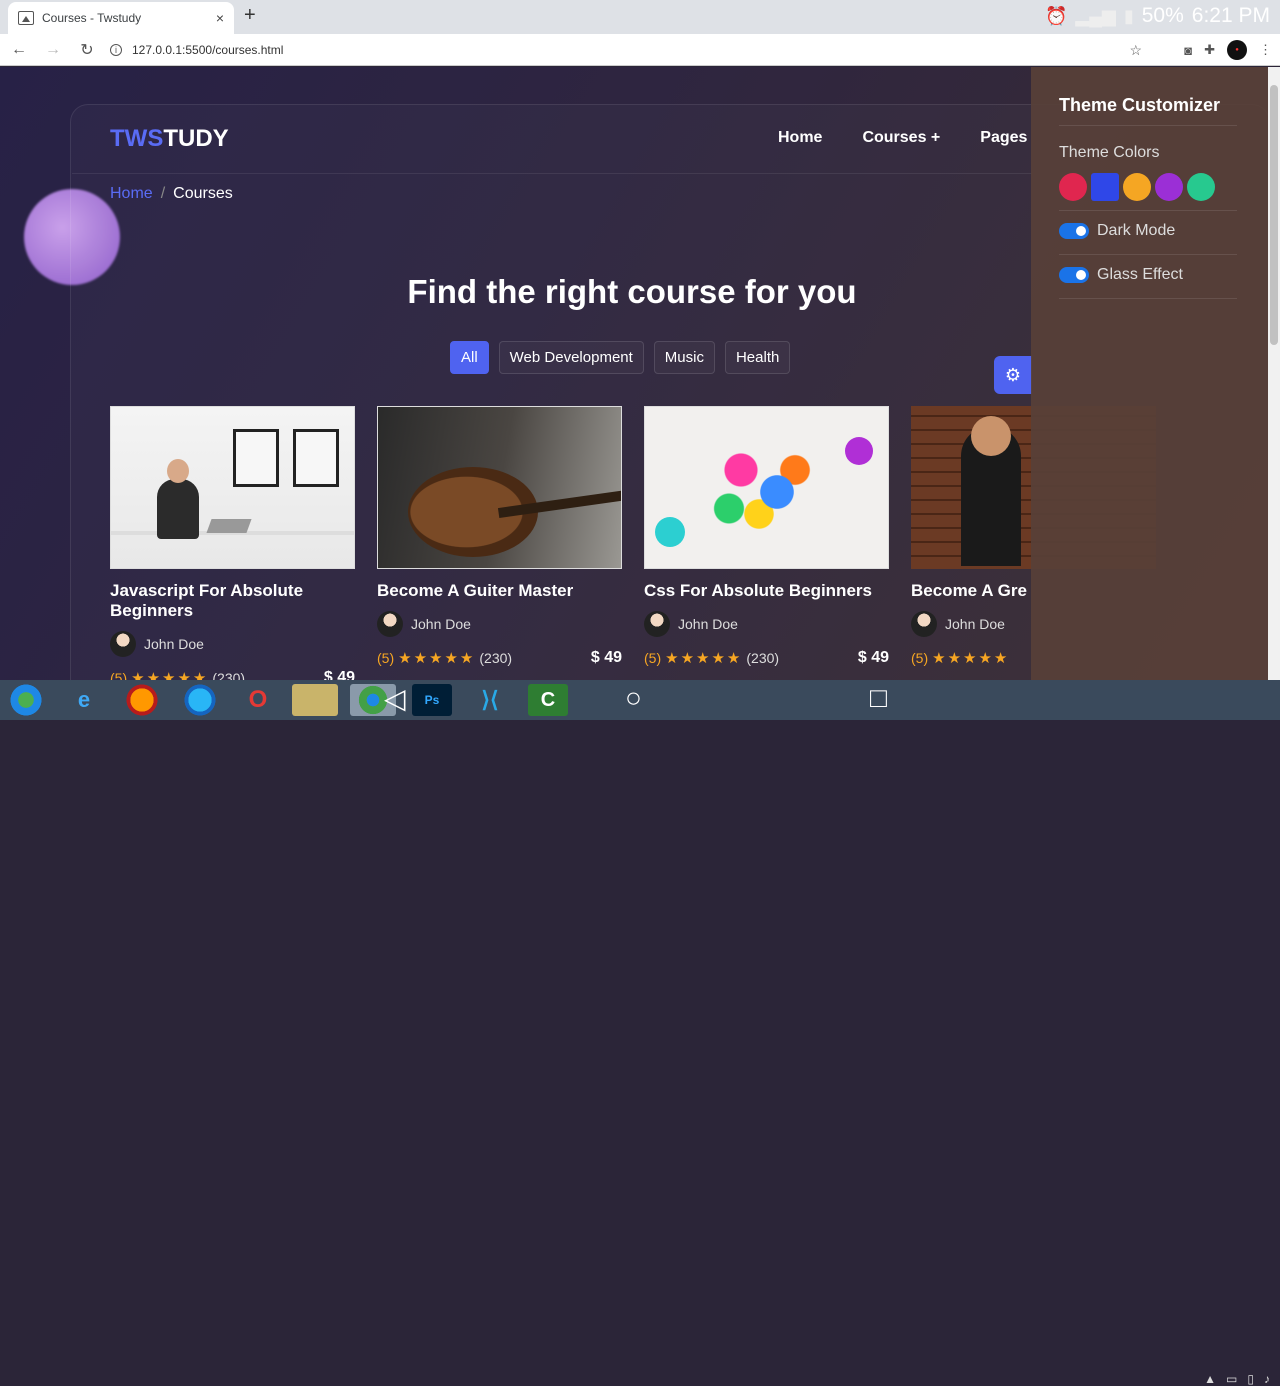  What do you see at coordinates (220, 18) in the screenshot?
I see `close-tab-icon: ×` at bounding box center [220, 18].